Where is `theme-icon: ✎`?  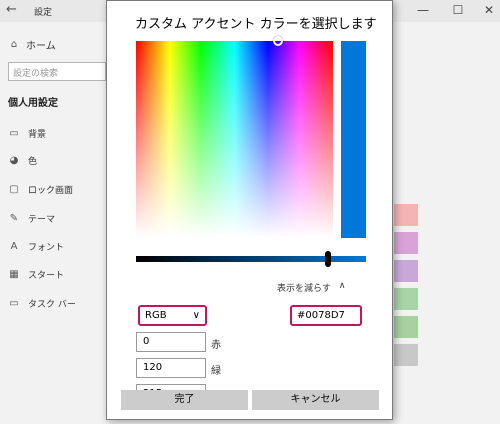 theme-icon: ✎ is located at coordinates (14, 218).